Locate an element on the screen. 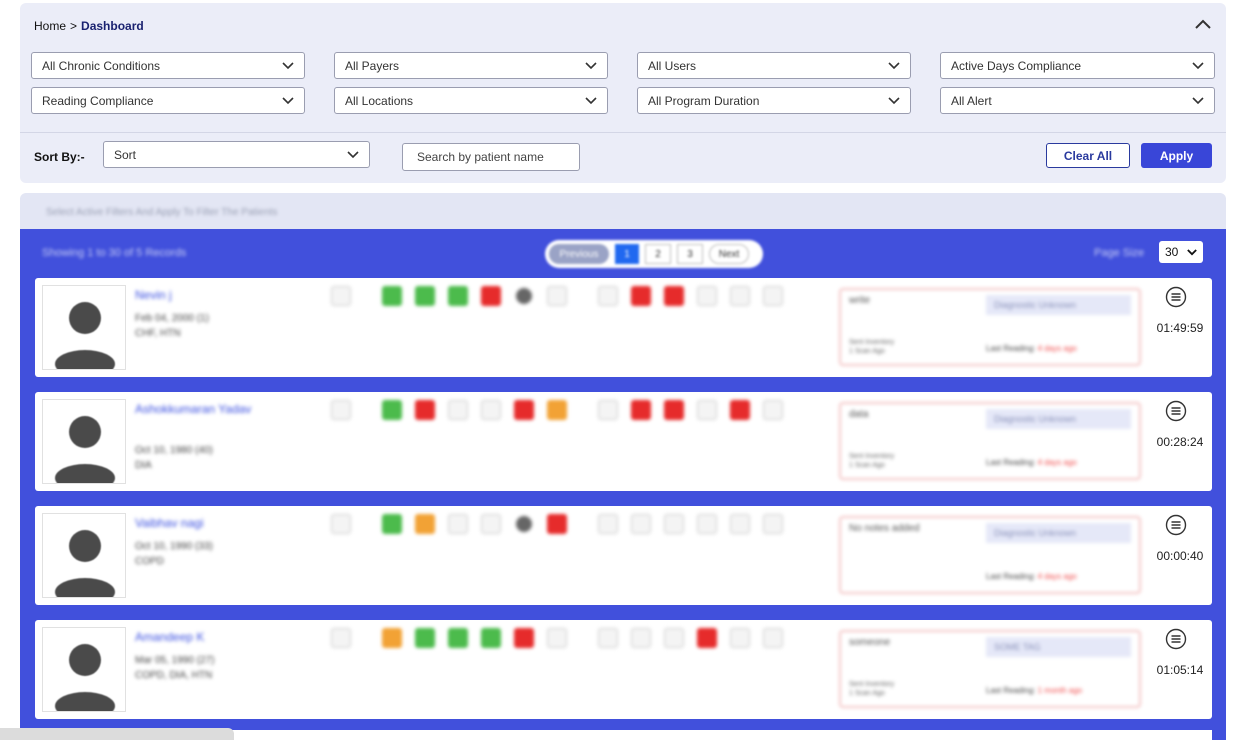 The height and width of the screenshot is (740, 1239). sort-select: Sort is located at coordinates (236, 154).